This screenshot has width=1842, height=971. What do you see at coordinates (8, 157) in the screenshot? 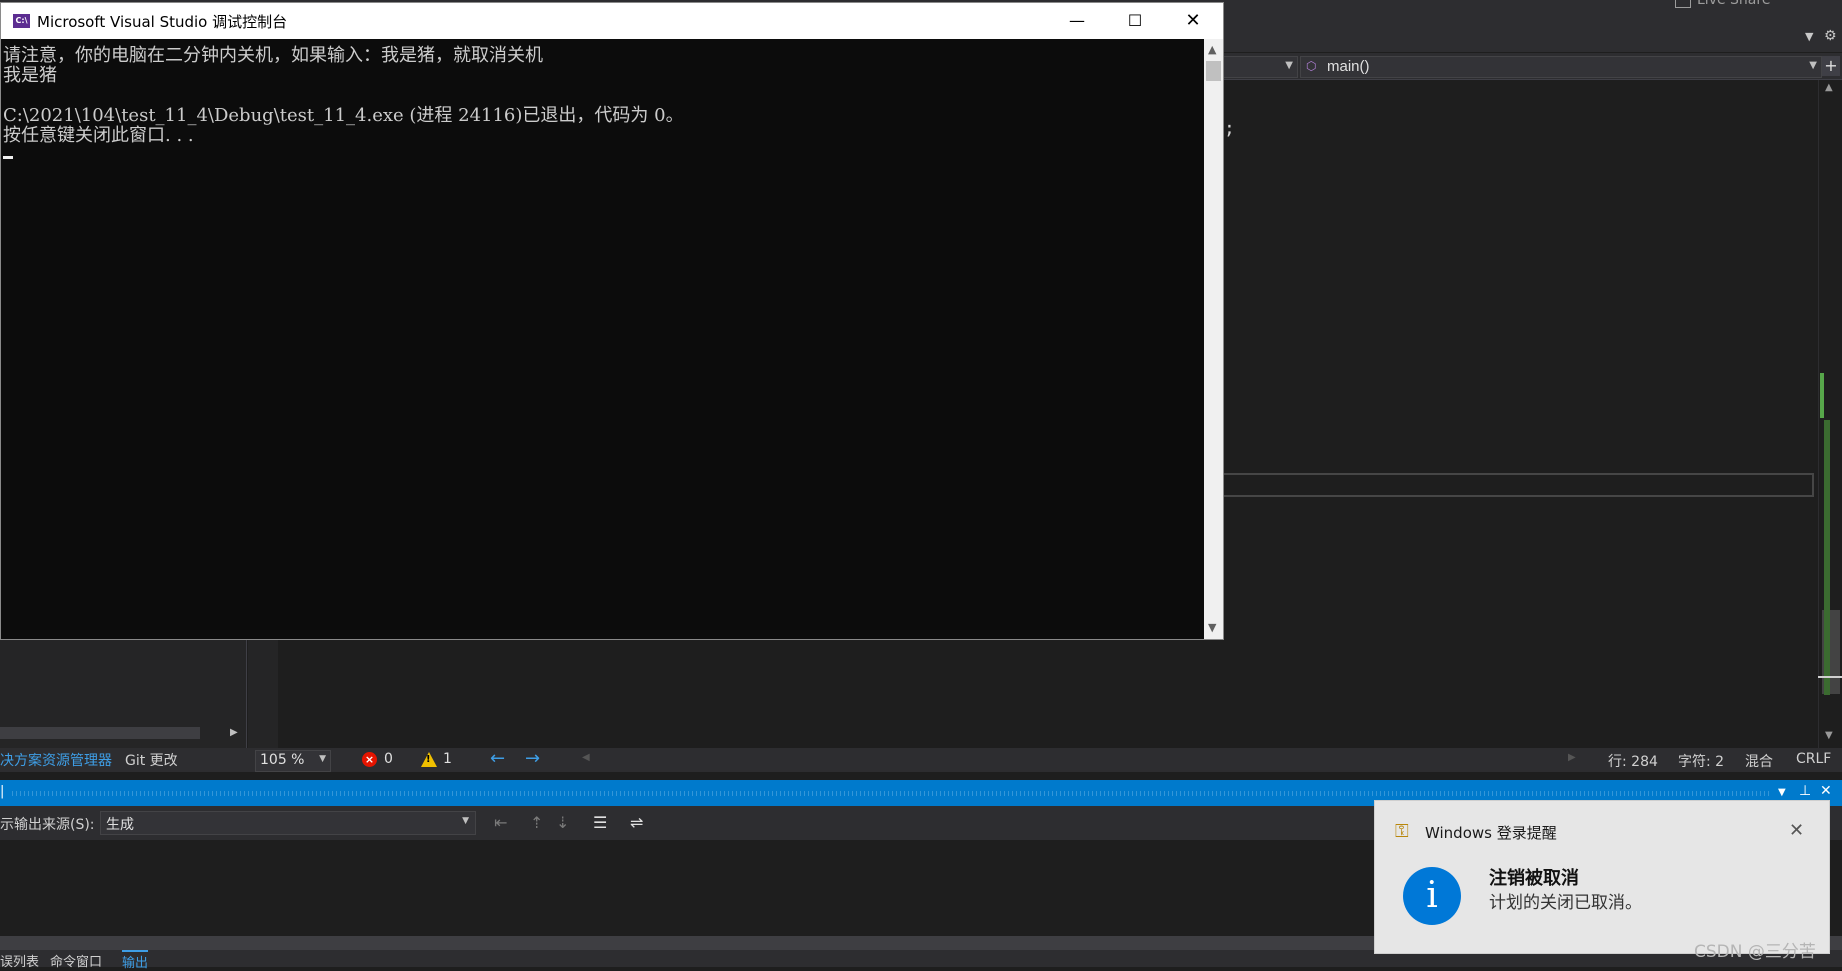
I see `text-cursor` at bounding box center [8, 157].